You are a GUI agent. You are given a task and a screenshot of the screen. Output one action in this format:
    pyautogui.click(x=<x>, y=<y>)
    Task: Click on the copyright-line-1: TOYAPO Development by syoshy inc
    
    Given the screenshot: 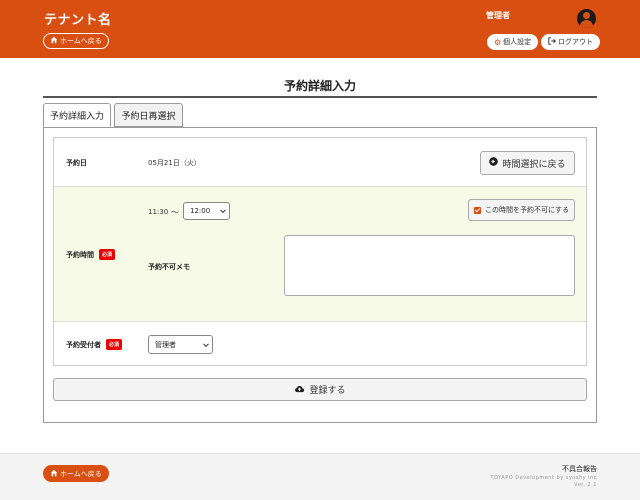 What is the action you would take?
    pyautogui.click(x=543, y=478)
    